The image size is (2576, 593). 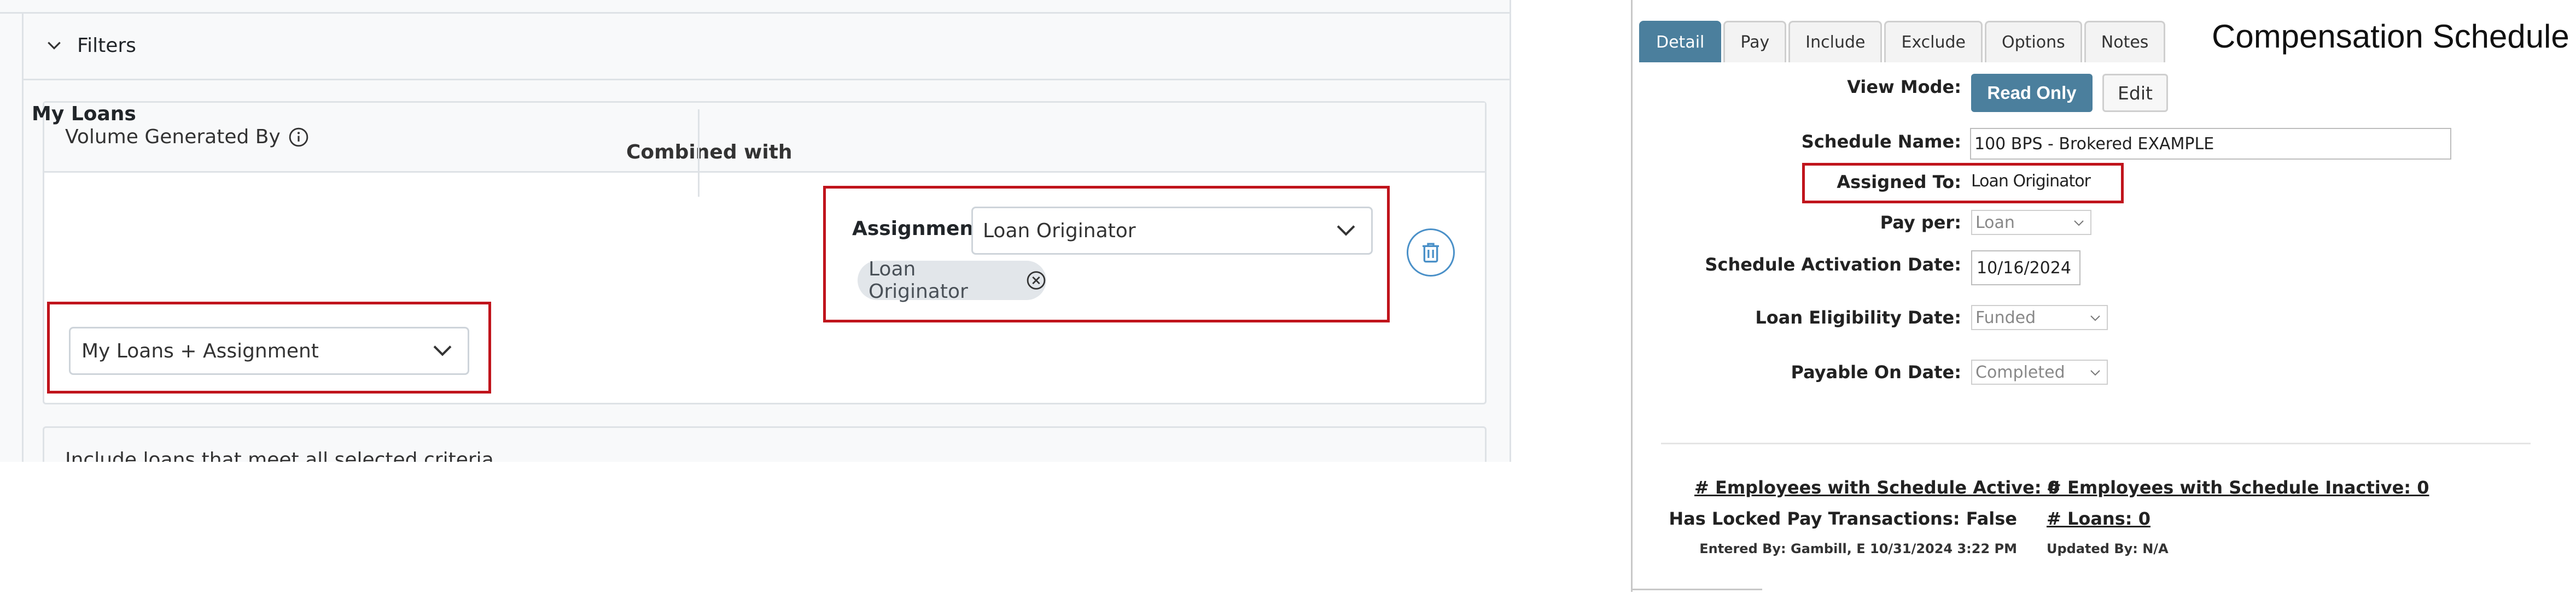 I want to click on eligibility-date-value: Funded, so click(x=2005, y=317).